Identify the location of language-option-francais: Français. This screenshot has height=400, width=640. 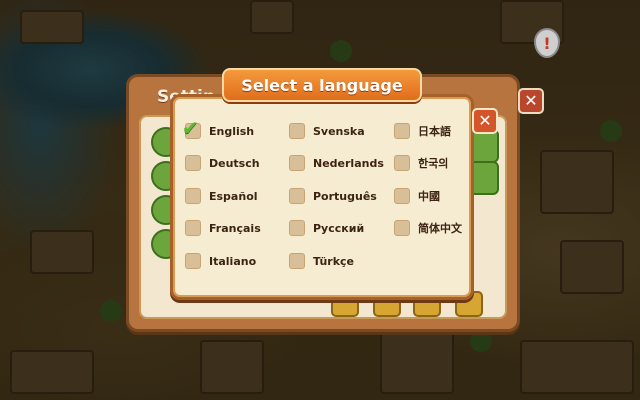
(223, 228).